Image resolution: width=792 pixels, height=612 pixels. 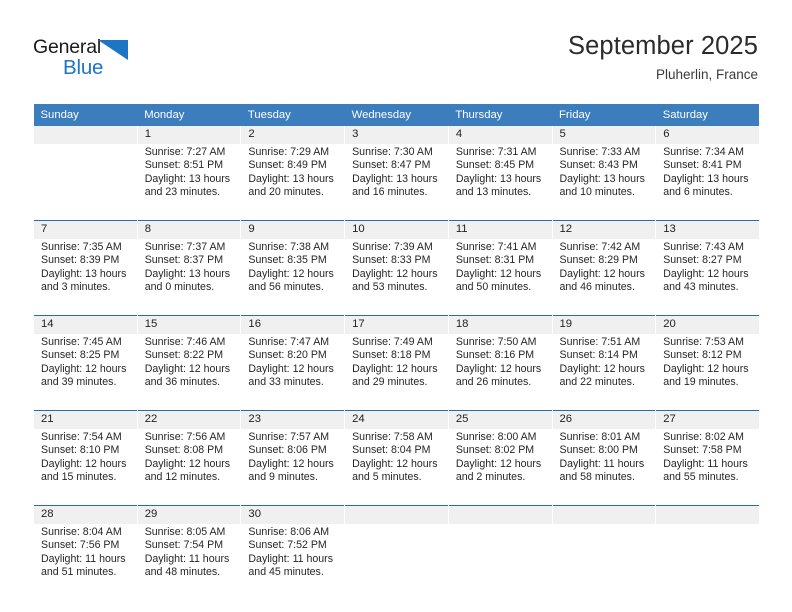 I want to click on sunset-text: Sunset: 8:04 PM, so click(x=391, y=450).